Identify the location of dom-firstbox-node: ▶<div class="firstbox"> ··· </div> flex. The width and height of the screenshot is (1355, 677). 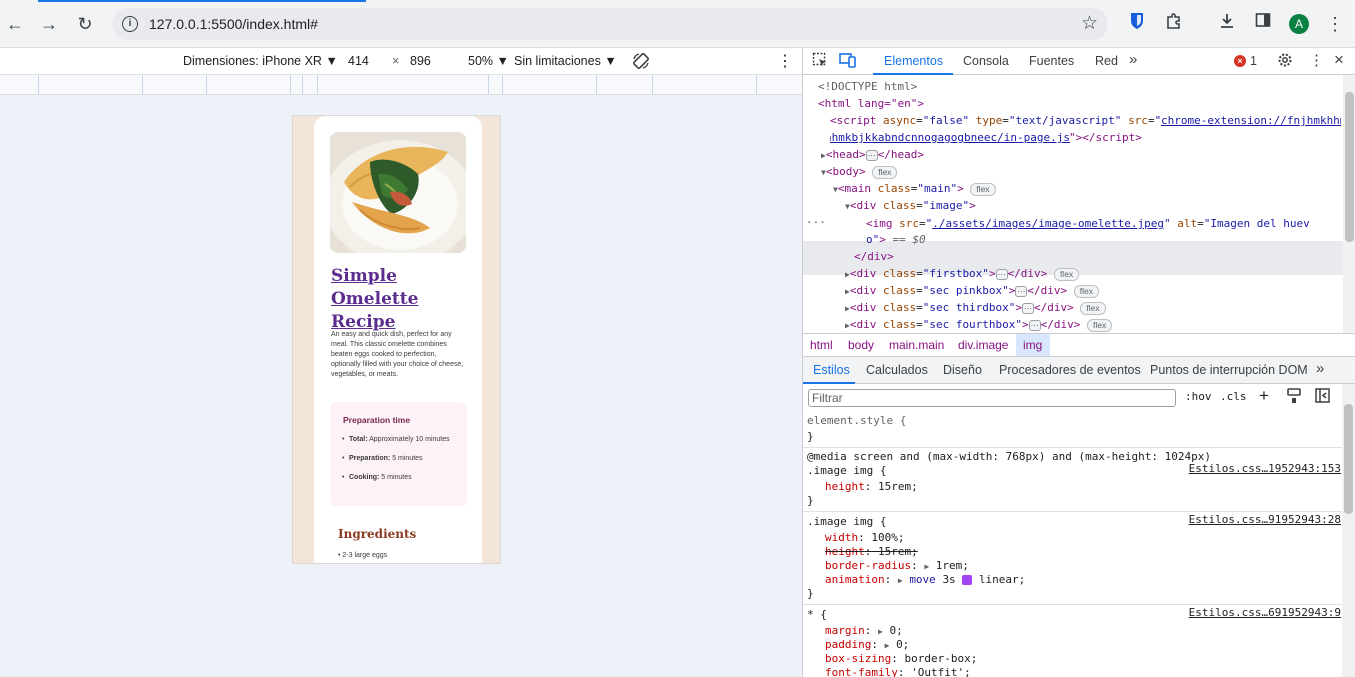
(962, 273).